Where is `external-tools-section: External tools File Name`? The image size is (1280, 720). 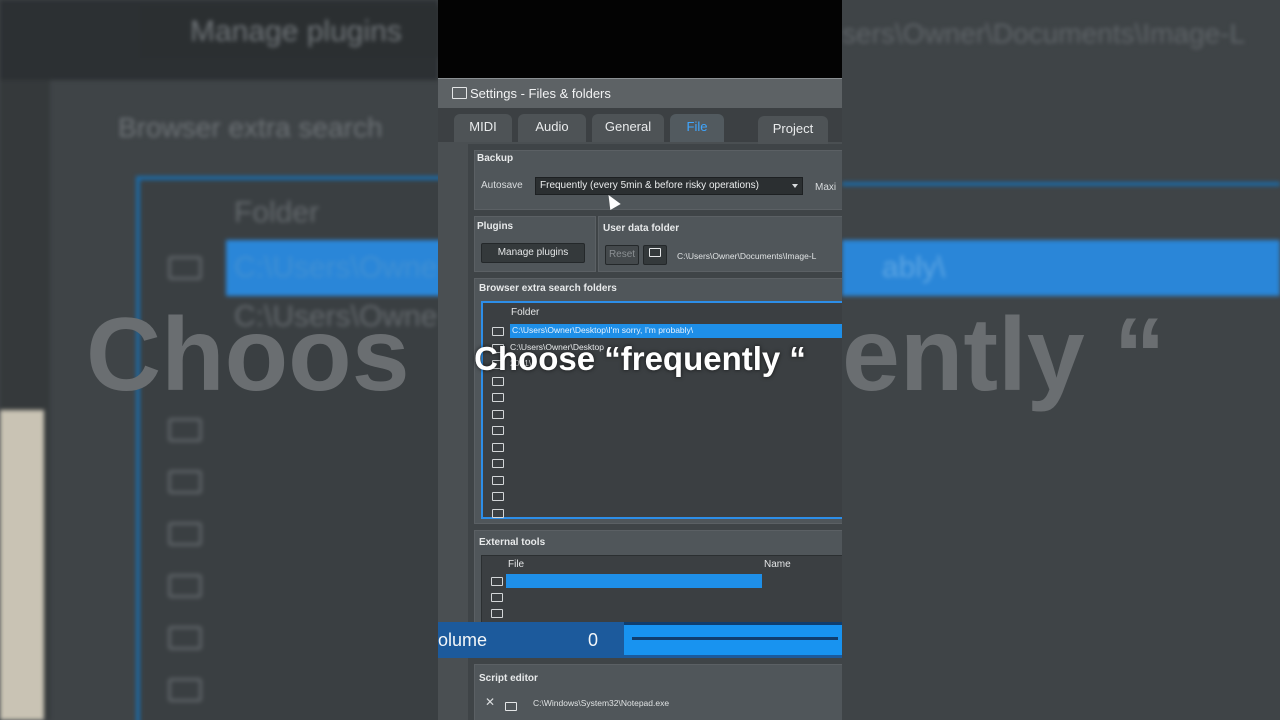
external-tools-section: External tools File Name is located at coordinates (658, 578).